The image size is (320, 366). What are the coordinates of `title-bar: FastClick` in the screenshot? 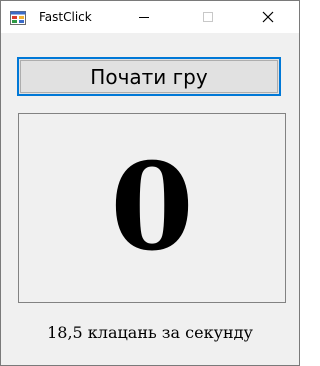 It's located at (150, 17).